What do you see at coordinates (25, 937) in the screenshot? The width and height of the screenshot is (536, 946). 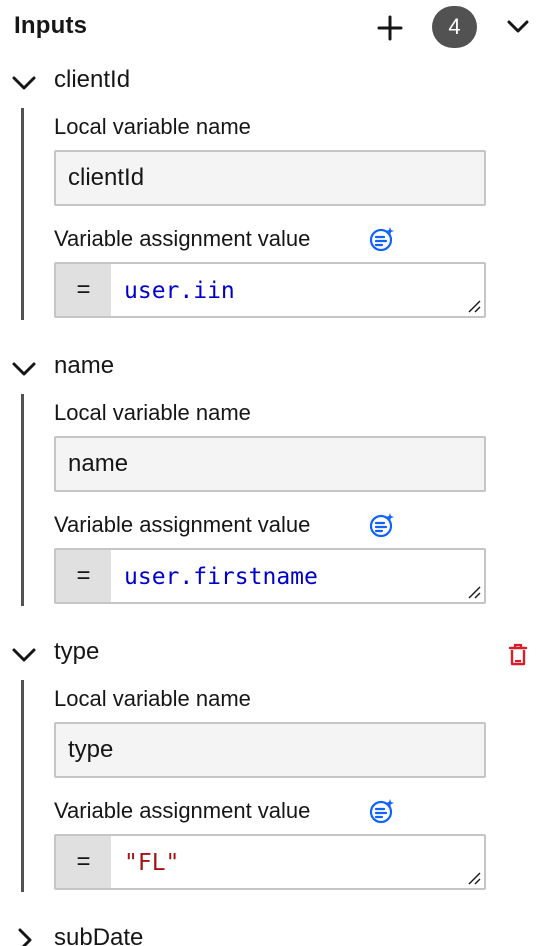 I see `chevron-right-icon` at bounding box center [25, 937].